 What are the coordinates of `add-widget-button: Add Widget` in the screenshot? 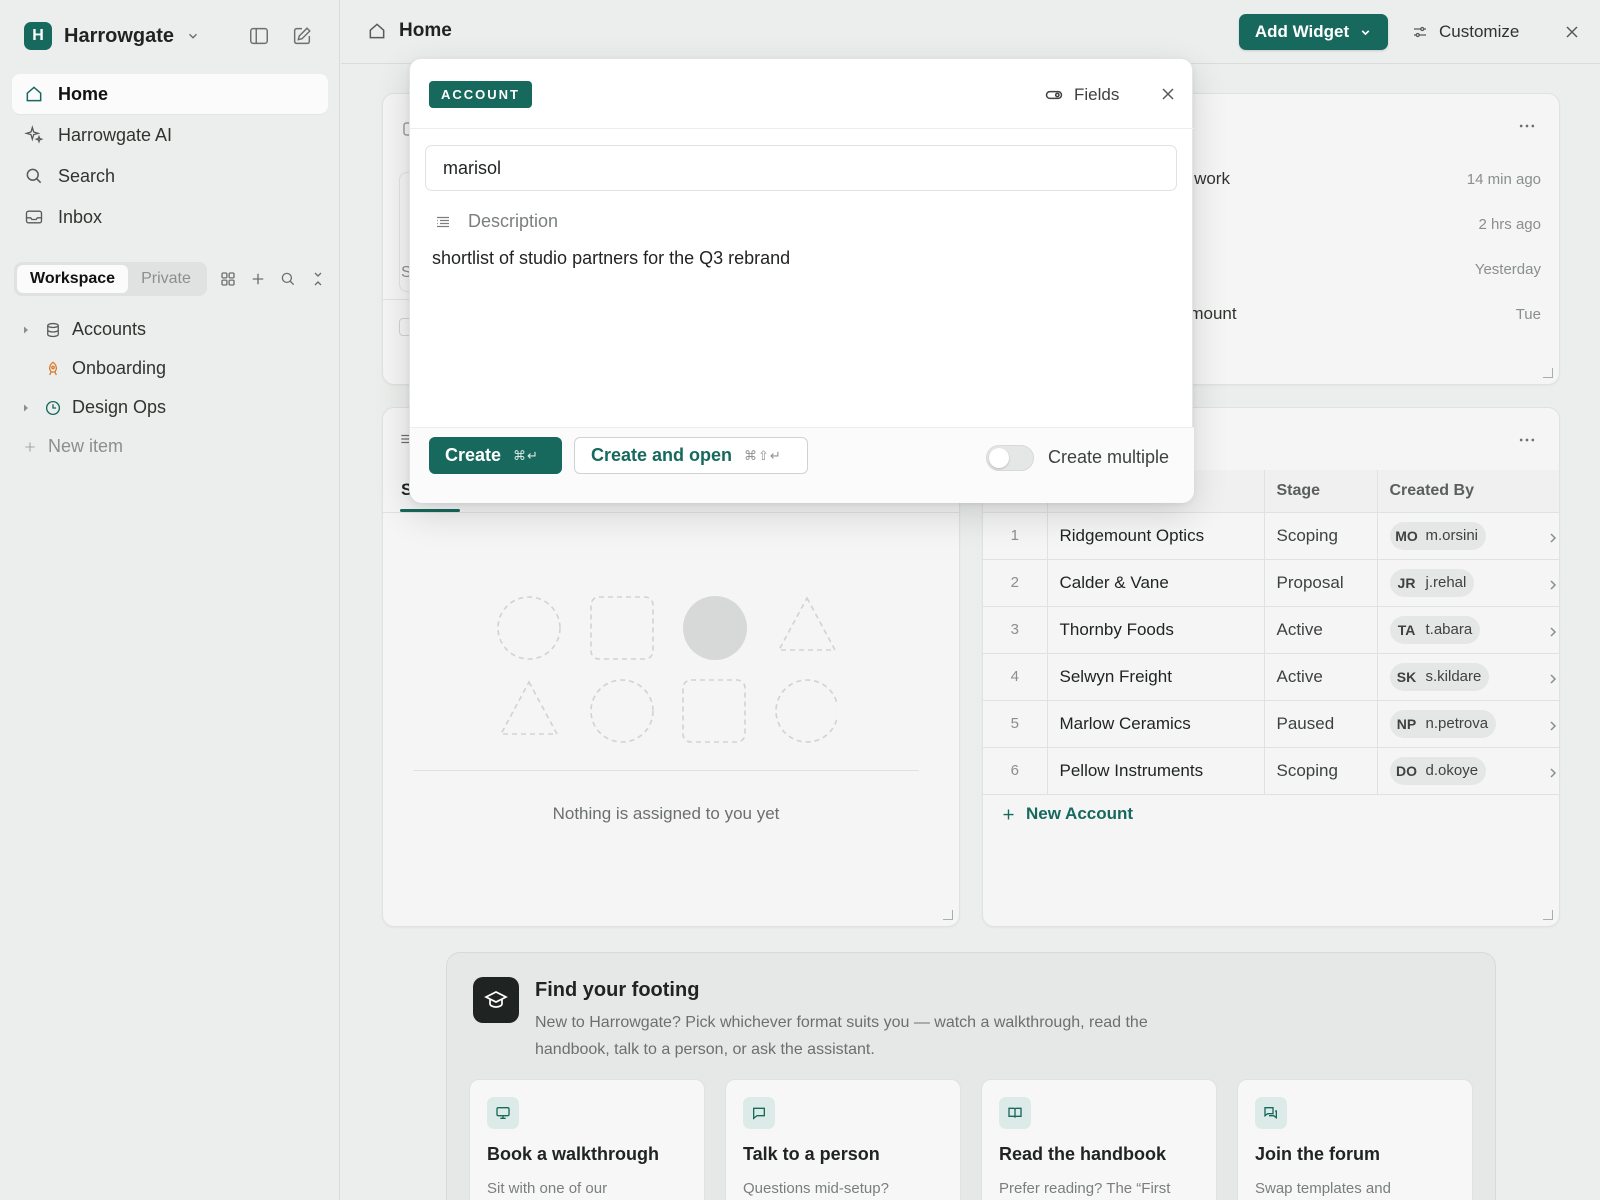 It's located at (1313, 32).